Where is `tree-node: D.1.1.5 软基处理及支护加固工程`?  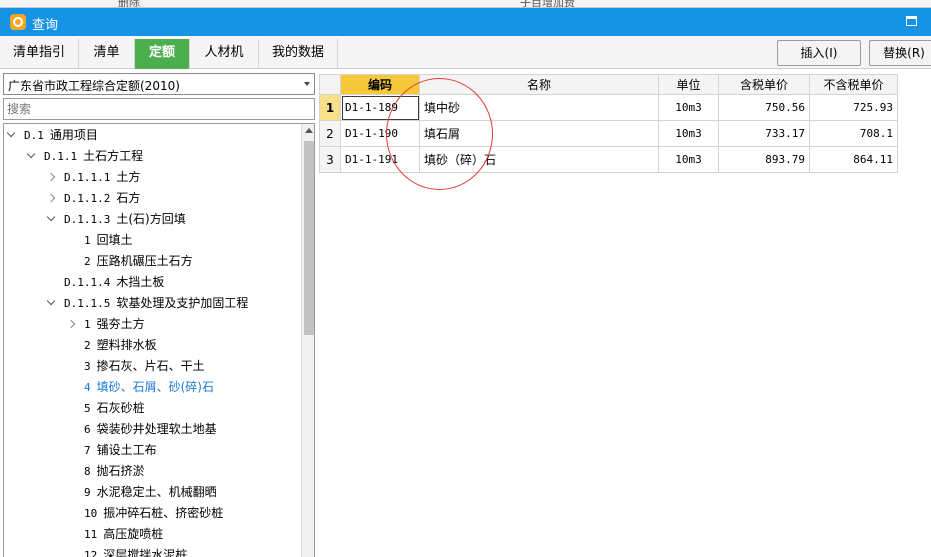
tree-node: D.1.1.5 软基处理及支护加固工程 is located at coordinates (147, 303).